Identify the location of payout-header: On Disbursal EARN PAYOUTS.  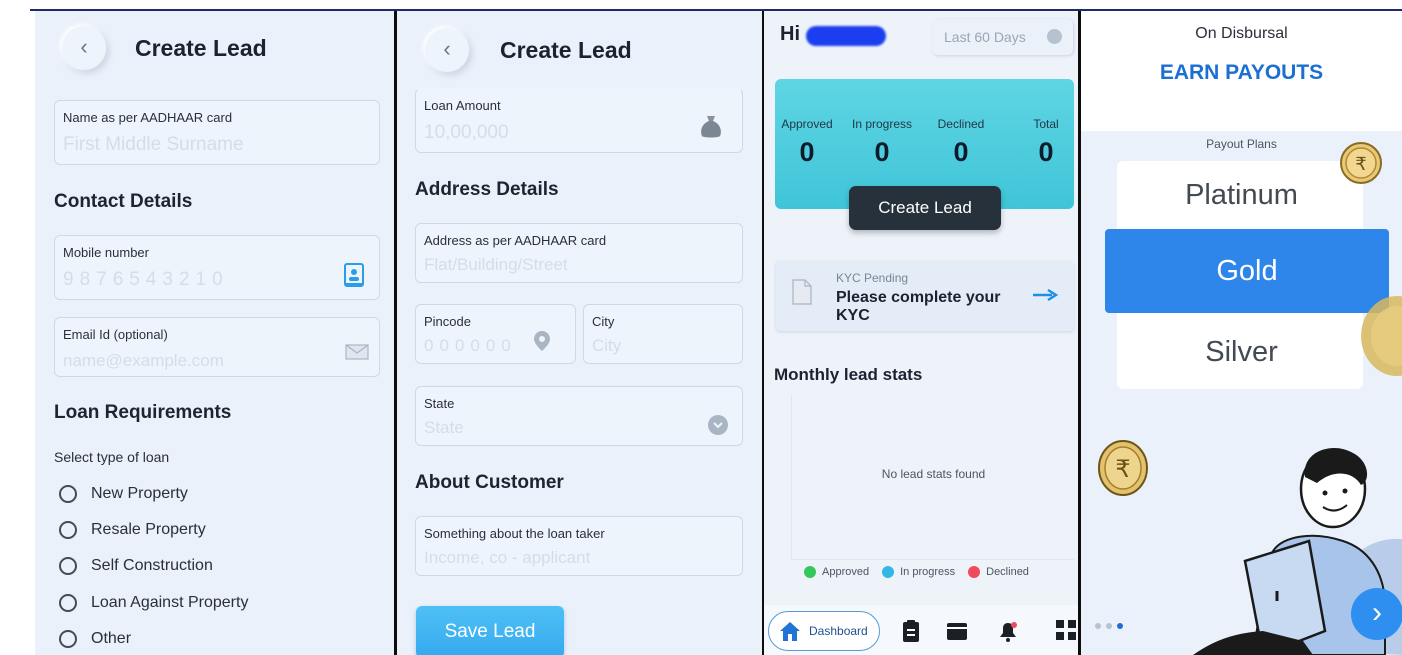
(1241, 71).